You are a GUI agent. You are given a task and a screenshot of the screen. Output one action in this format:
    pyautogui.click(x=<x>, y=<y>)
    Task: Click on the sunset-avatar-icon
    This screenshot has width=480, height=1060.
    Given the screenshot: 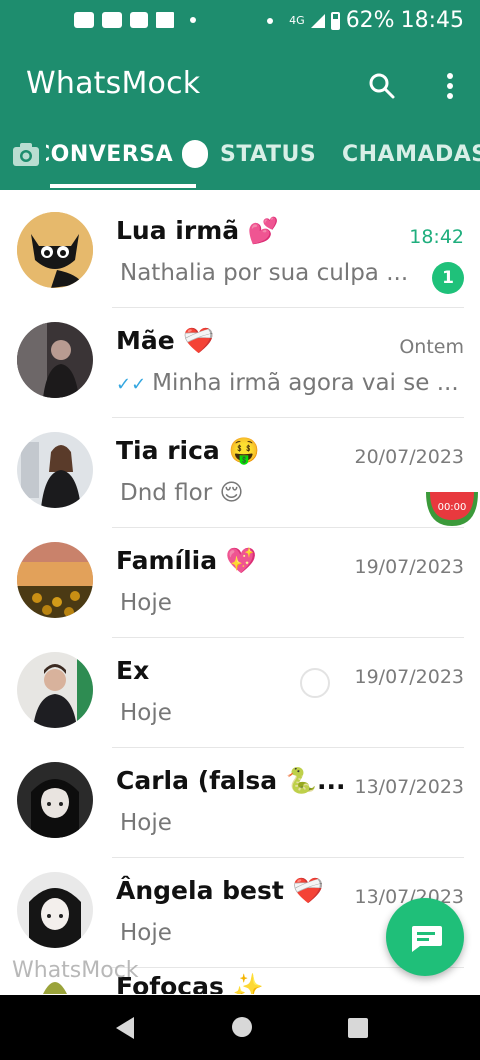 What is the action you would take?
    pyautogui.click(x=55, y=580)
    